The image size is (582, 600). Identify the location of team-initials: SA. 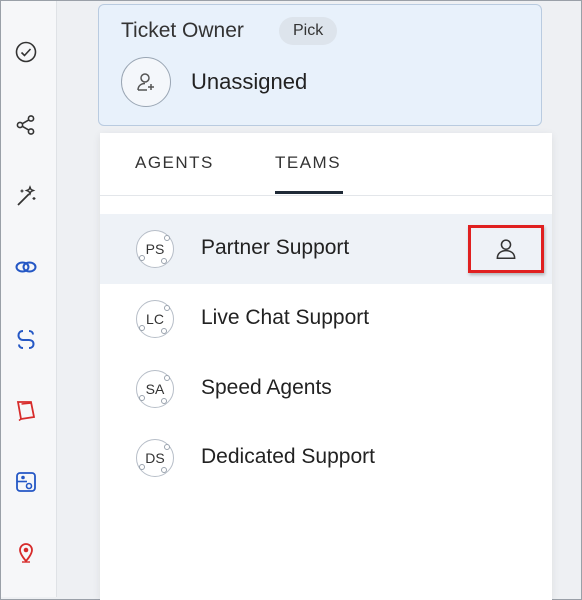
(155, 389).